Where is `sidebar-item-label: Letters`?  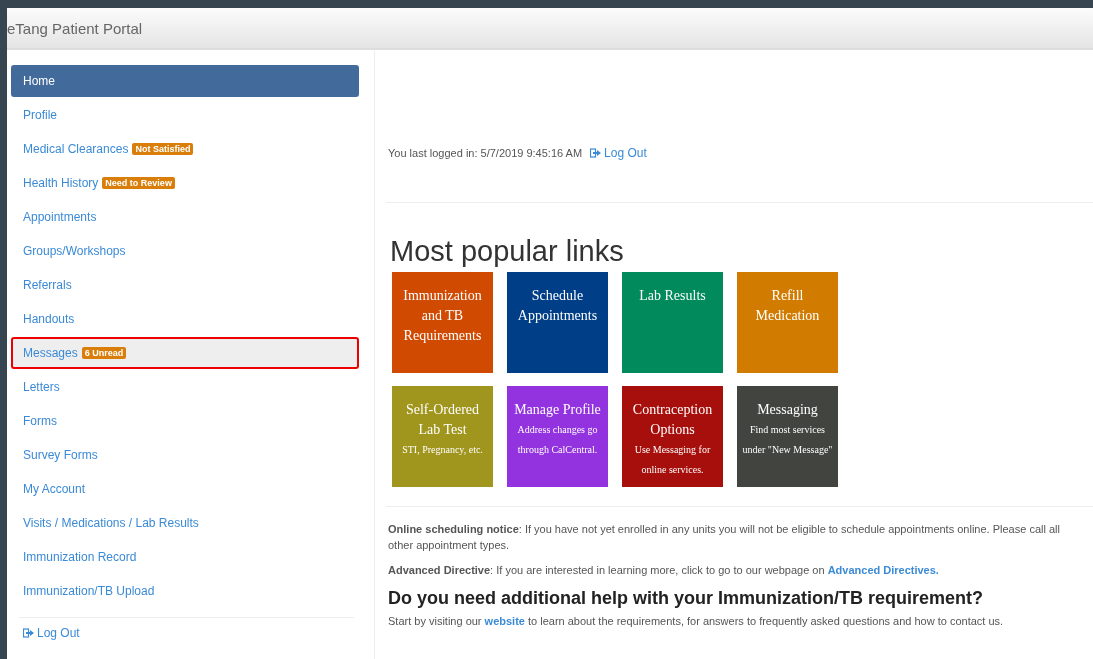
sidebar-item-label: Letters is located at coordinates (41, 387).